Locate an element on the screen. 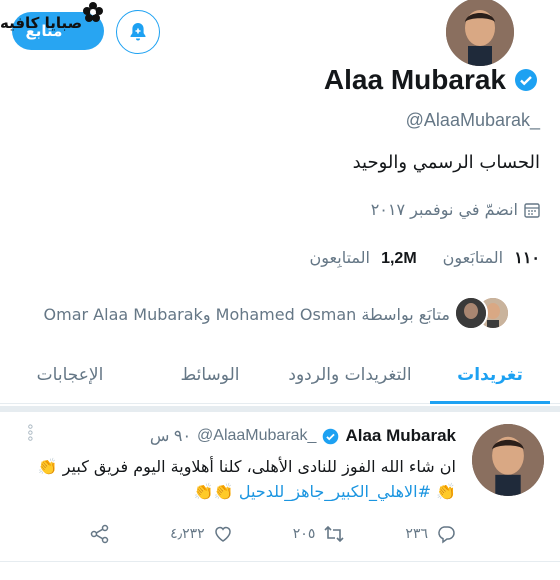 This screenshot has height=580, width=560. clap-emoji-icon: 👏👏 is located at coordinates (213, 491).